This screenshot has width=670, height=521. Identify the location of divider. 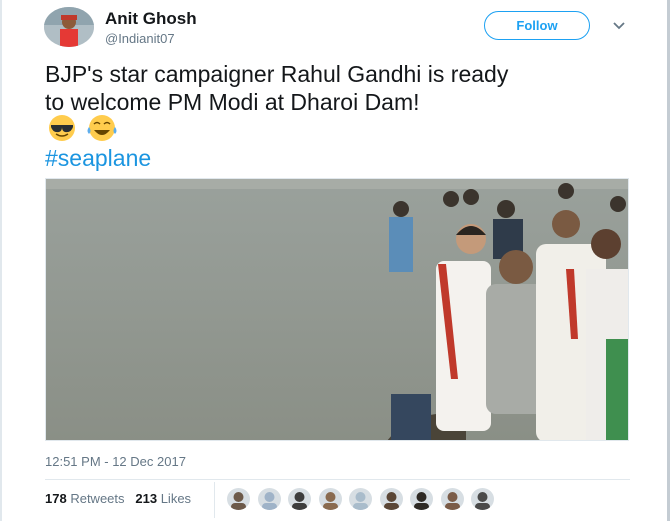
(337, 479).